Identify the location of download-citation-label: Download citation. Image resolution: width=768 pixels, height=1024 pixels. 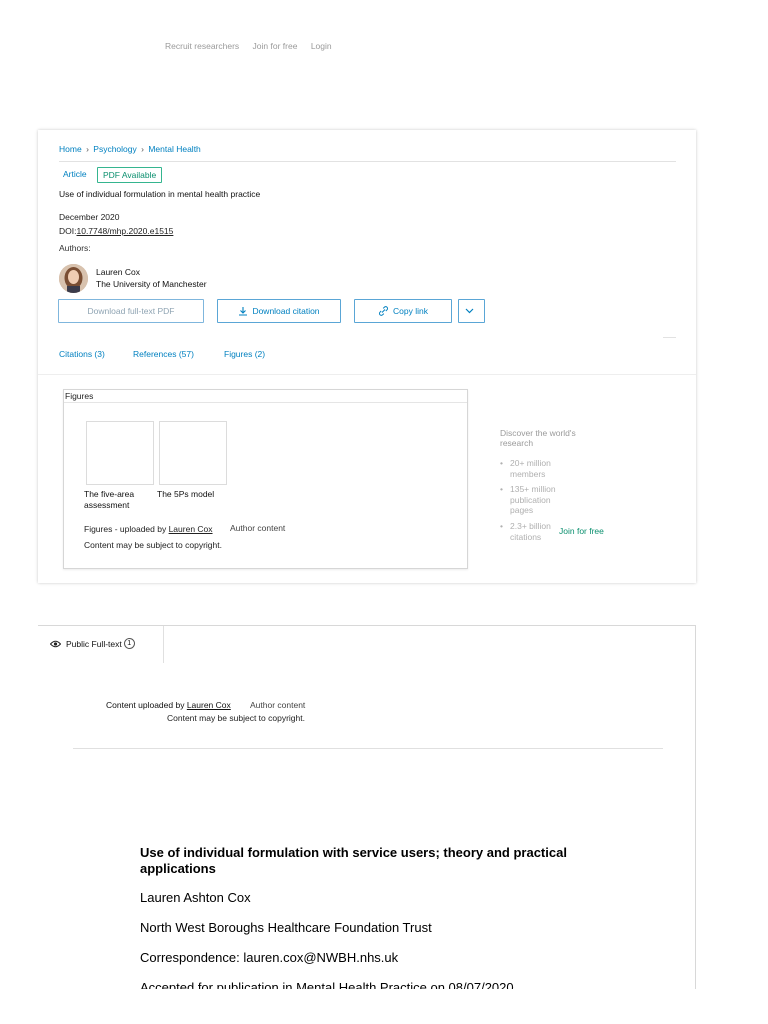
(286, 311).